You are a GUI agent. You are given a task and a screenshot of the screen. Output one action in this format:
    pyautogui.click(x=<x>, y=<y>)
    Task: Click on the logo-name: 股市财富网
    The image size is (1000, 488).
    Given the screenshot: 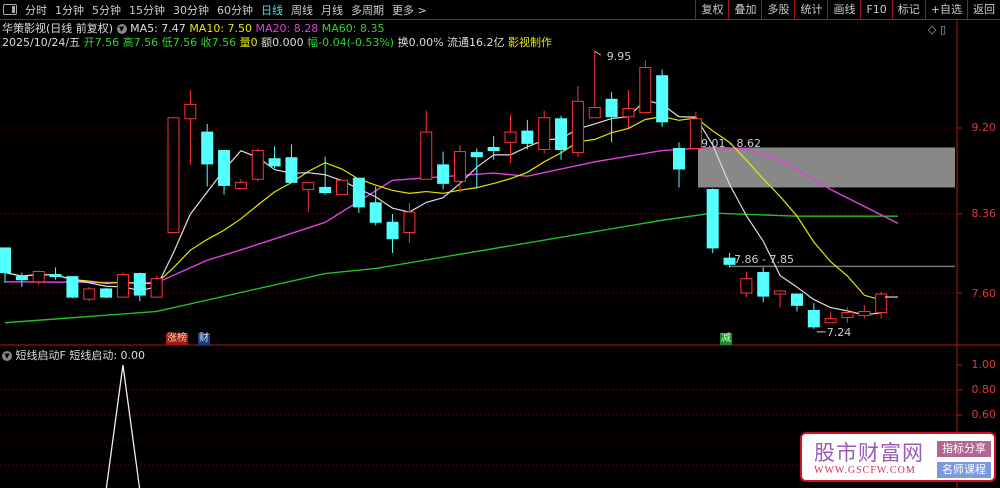 What is the action you would take?
    pyautogui.click(x=869, y=453)
    